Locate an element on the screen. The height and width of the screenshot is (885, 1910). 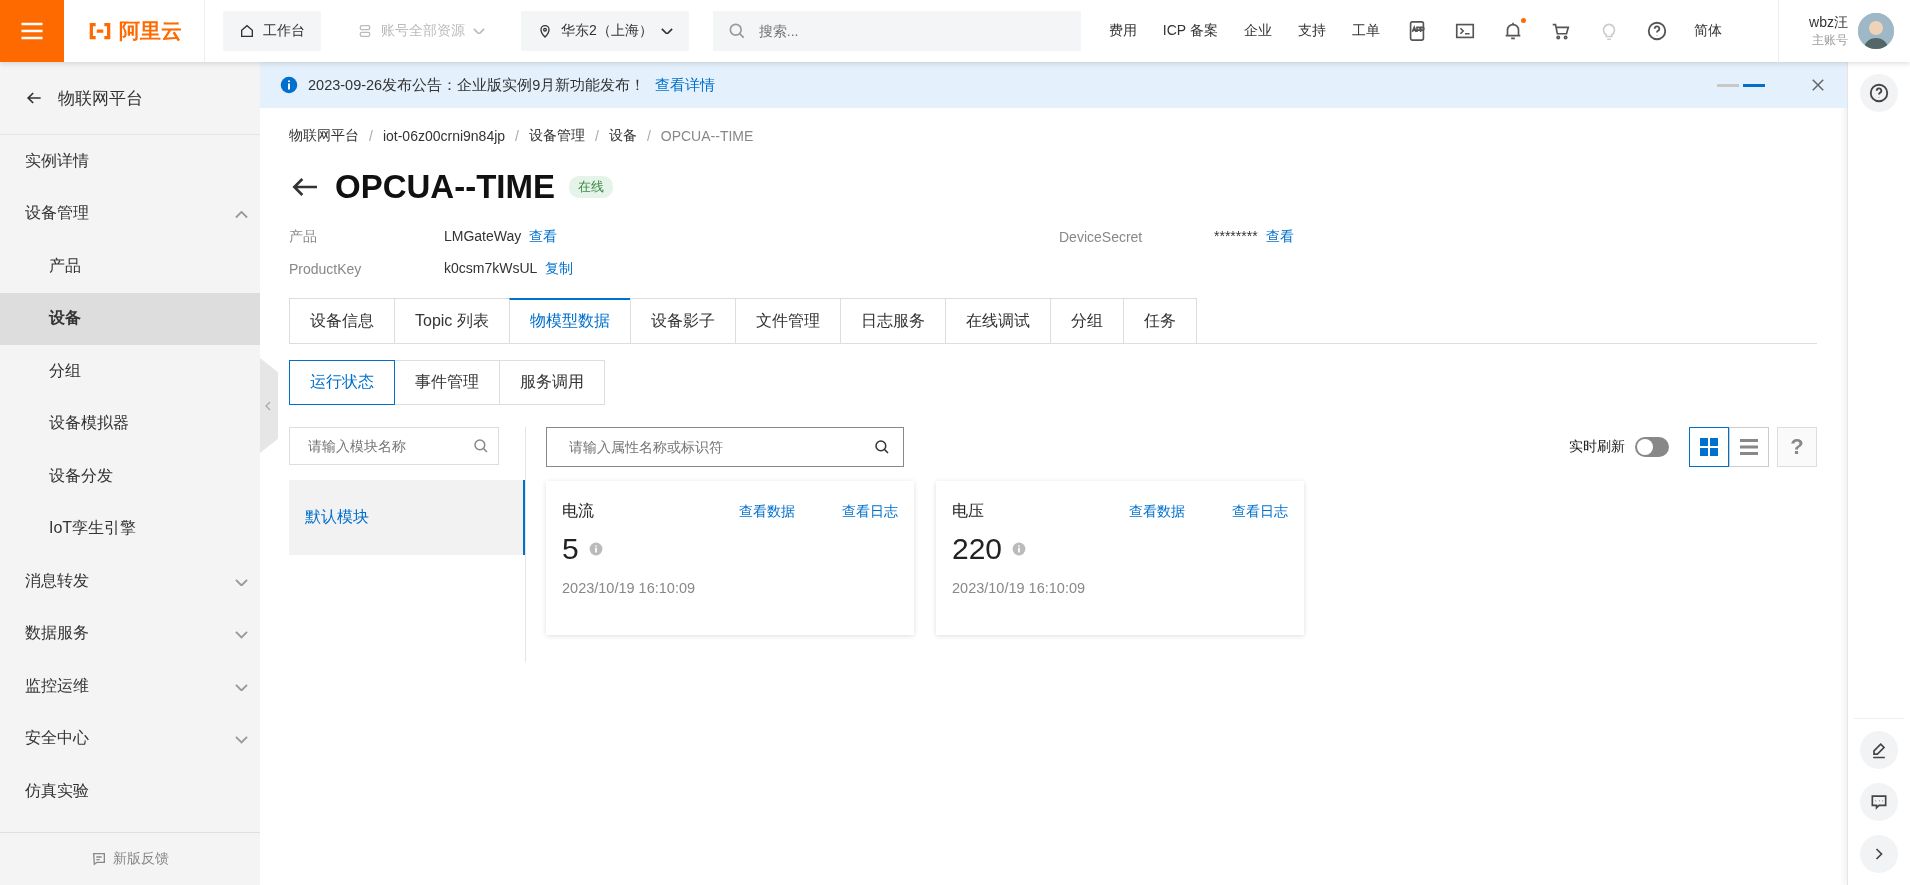
menu-button is located at coordinates (32, 31).